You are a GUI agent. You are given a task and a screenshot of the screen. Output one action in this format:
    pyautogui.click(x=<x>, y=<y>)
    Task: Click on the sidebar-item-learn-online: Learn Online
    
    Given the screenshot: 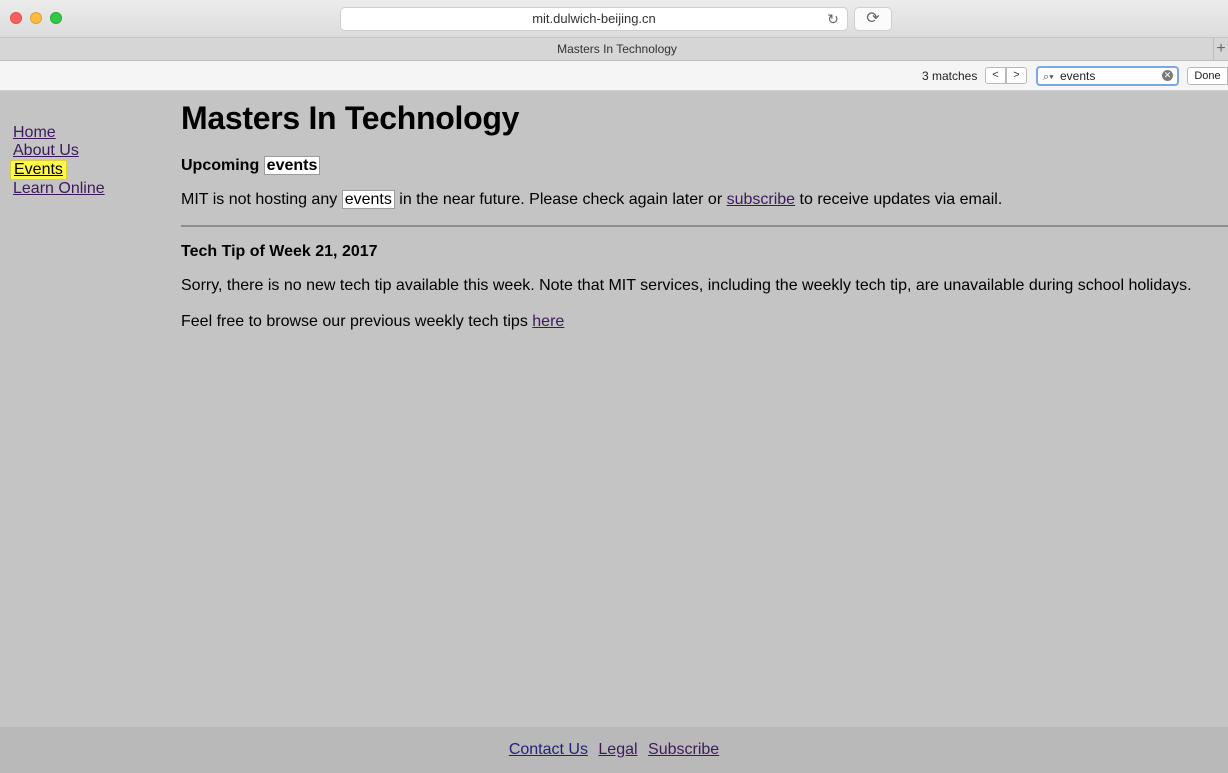 What is the action you would take?
    pyautogui.click(x=59, y=189)
    